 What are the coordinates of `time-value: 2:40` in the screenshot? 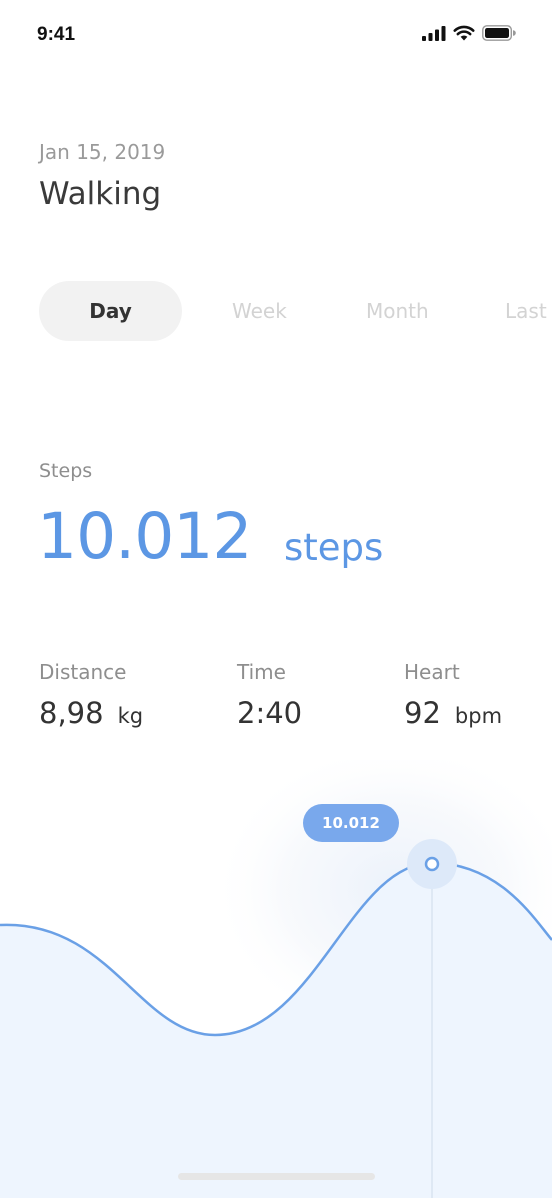 It's located at (270, 713).